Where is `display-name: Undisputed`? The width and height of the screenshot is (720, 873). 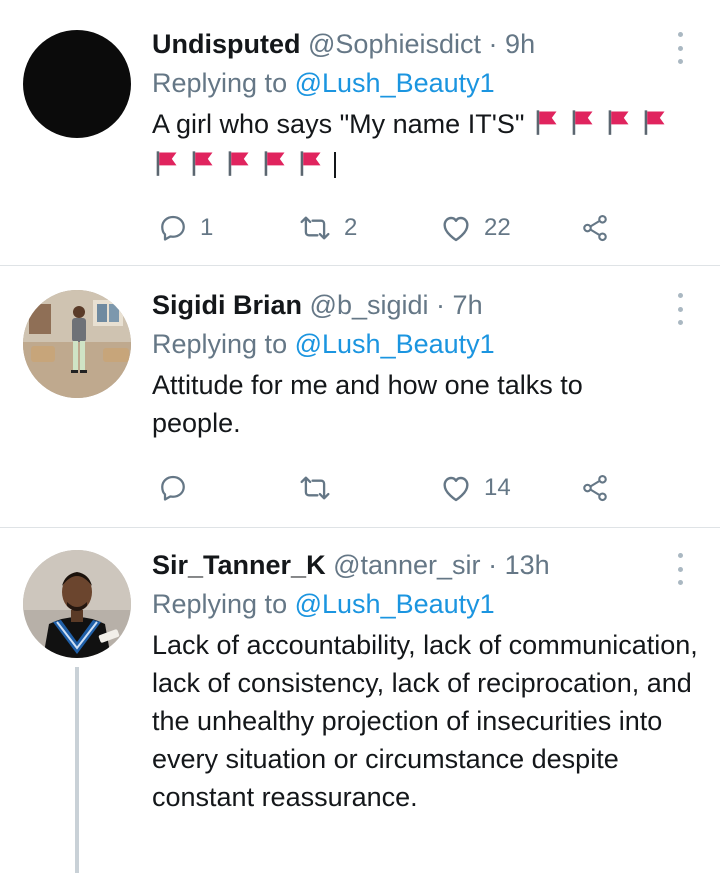 display-name: Undisputed is located at coordinates (226, 44).